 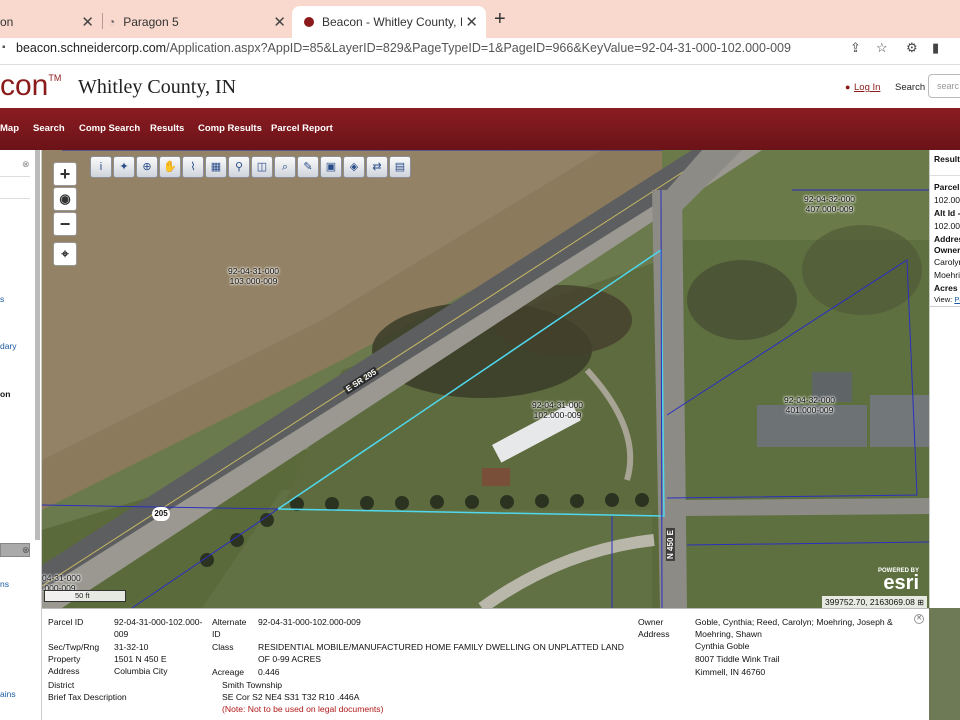 I want to click on parcel-label-line: 04-31-000, so click(x=61, y=578).